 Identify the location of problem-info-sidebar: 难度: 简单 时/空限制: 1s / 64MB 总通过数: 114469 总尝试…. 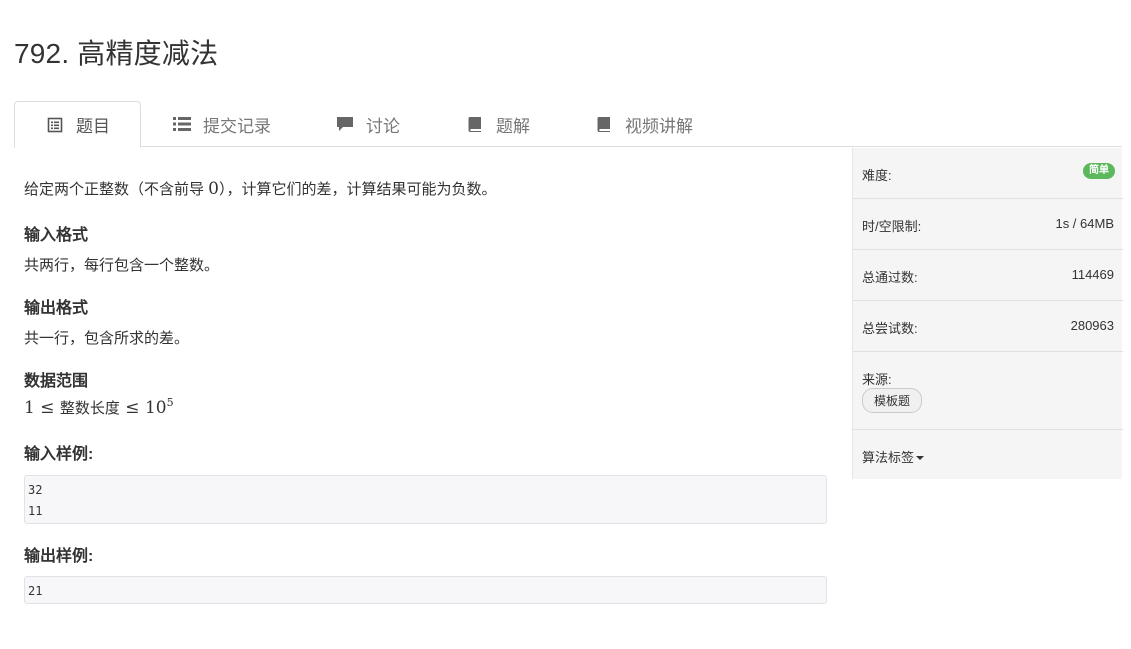
(987, 313).